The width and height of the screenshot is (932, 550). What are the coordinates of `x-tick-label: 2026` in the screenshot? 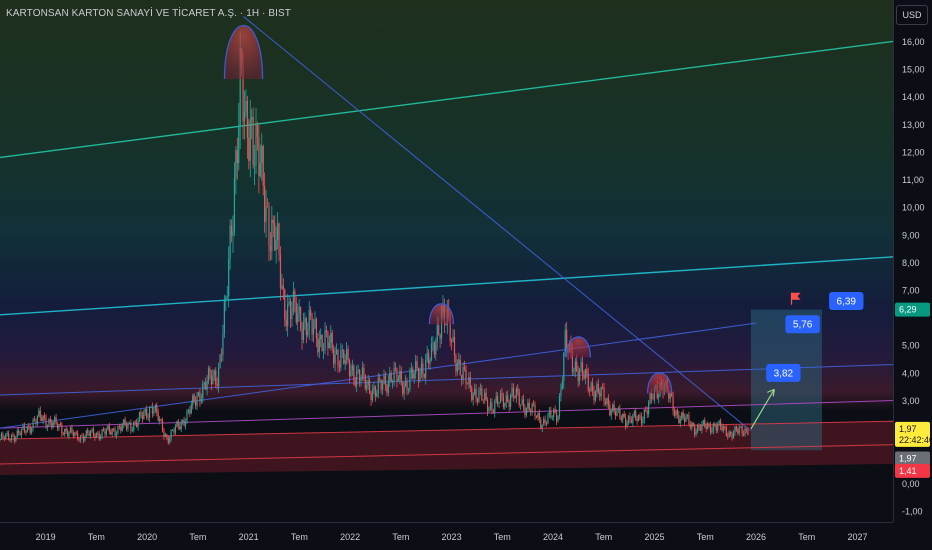 It's located at (756, 537).